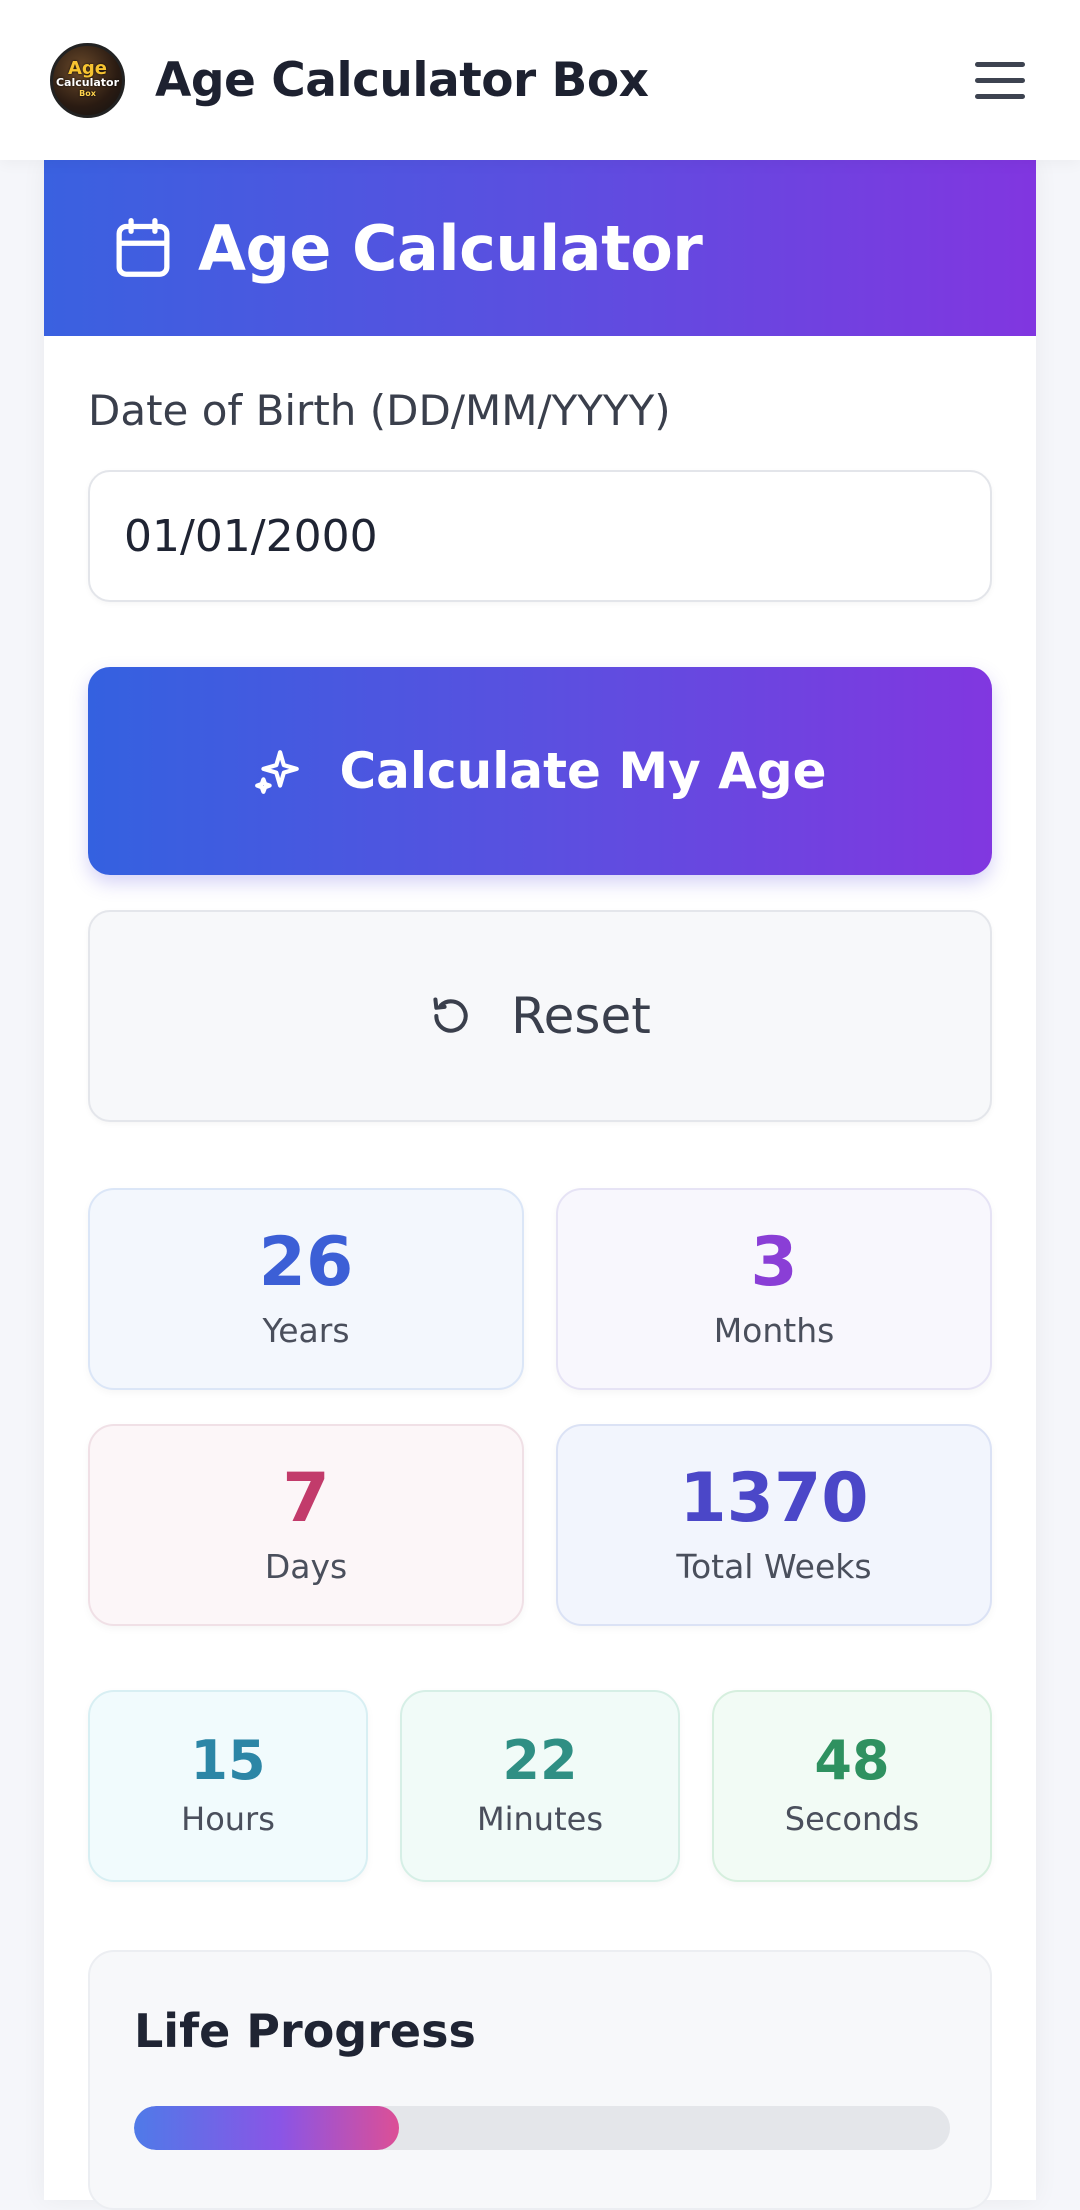  What do you see at coordinates (306, 1330) in the screenshot?
I see `years-label: Years` at bounding box center [306, 1330].